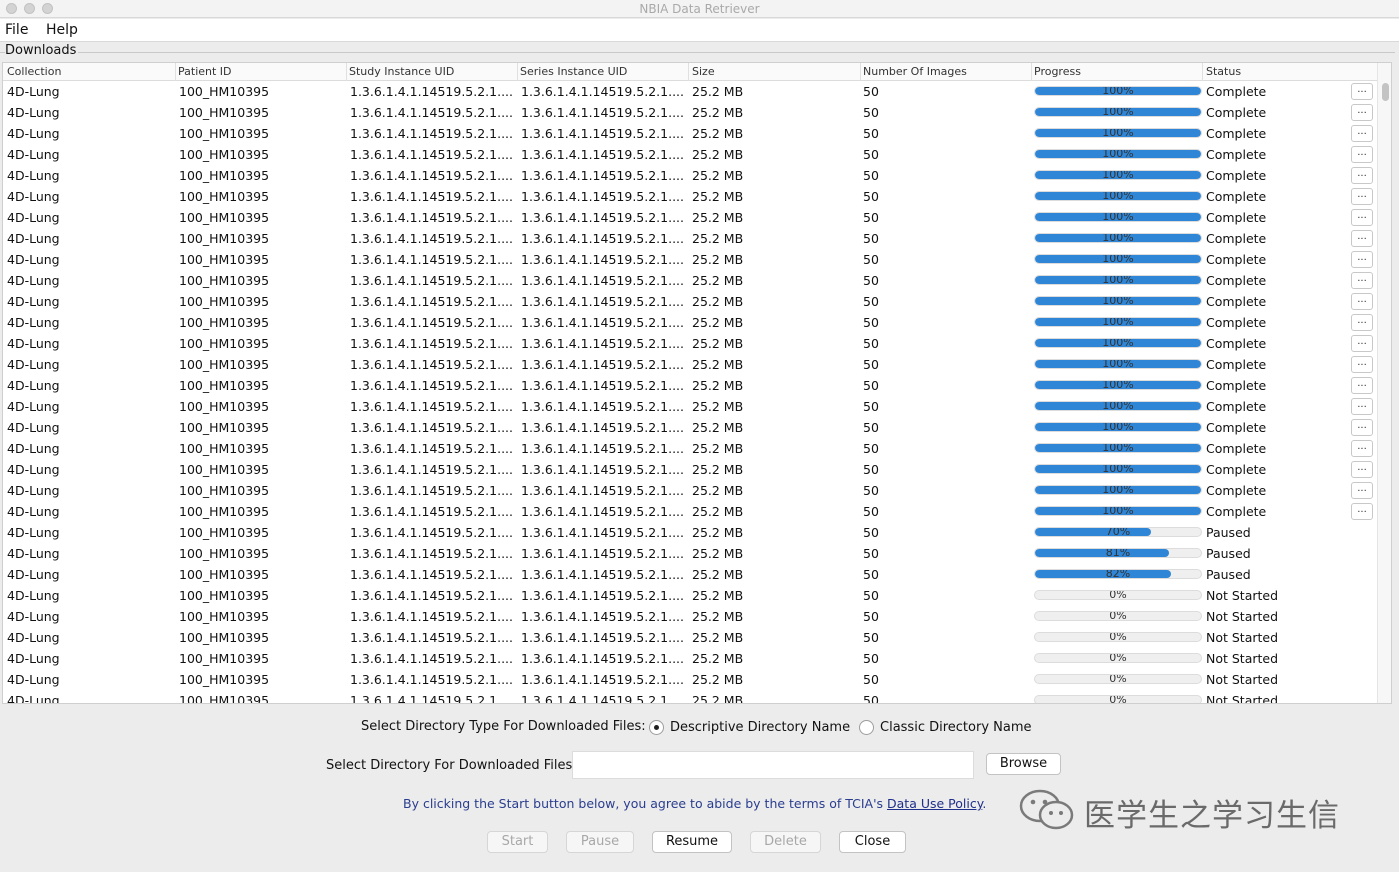  Describe the element at coordinates (1118, 574) in the screenshot. I see `progress-label: 82%` at that location.